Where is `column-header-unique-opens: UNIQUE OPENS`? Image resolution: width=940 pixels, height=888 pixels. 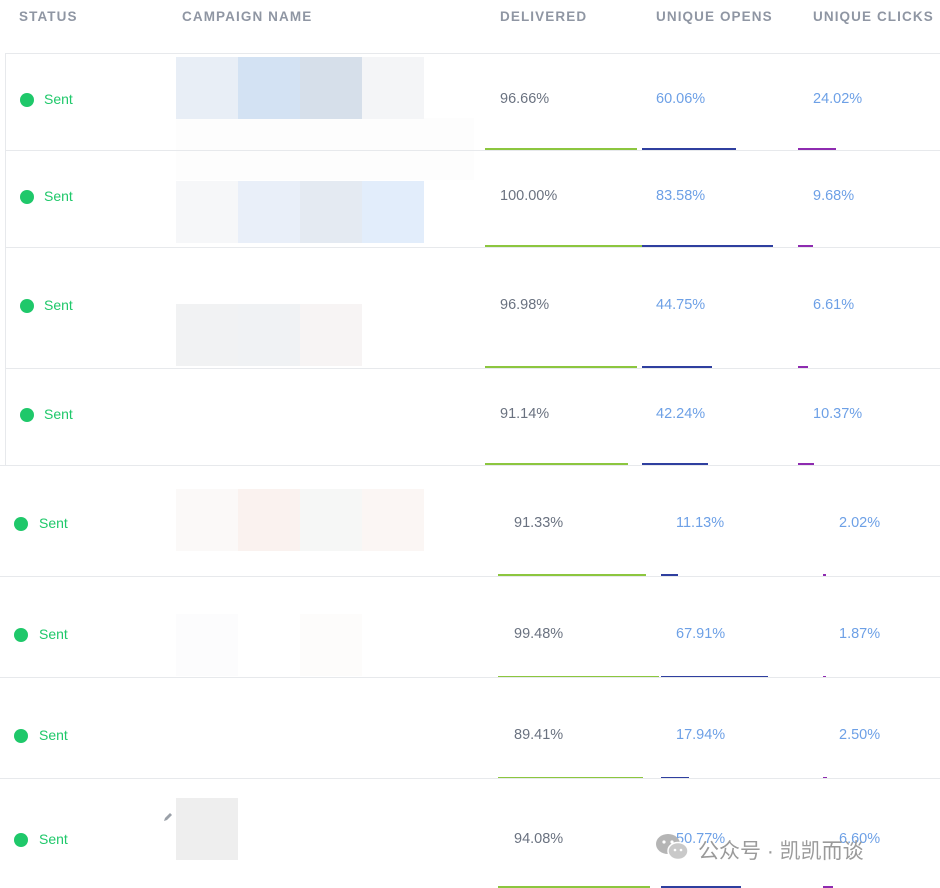
column-header-unique-opens: UNIQUE OPENS is located at coordinates (714, 16).